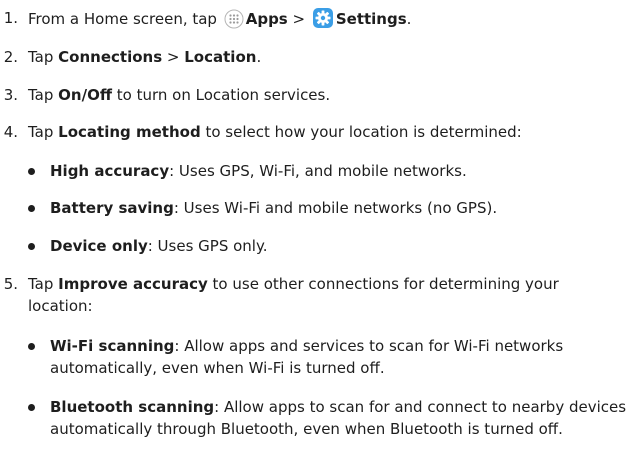  Describe the element at coordinates (43, 132) in the screenshot. I see `step-4-text-pre: Tap` at that location.